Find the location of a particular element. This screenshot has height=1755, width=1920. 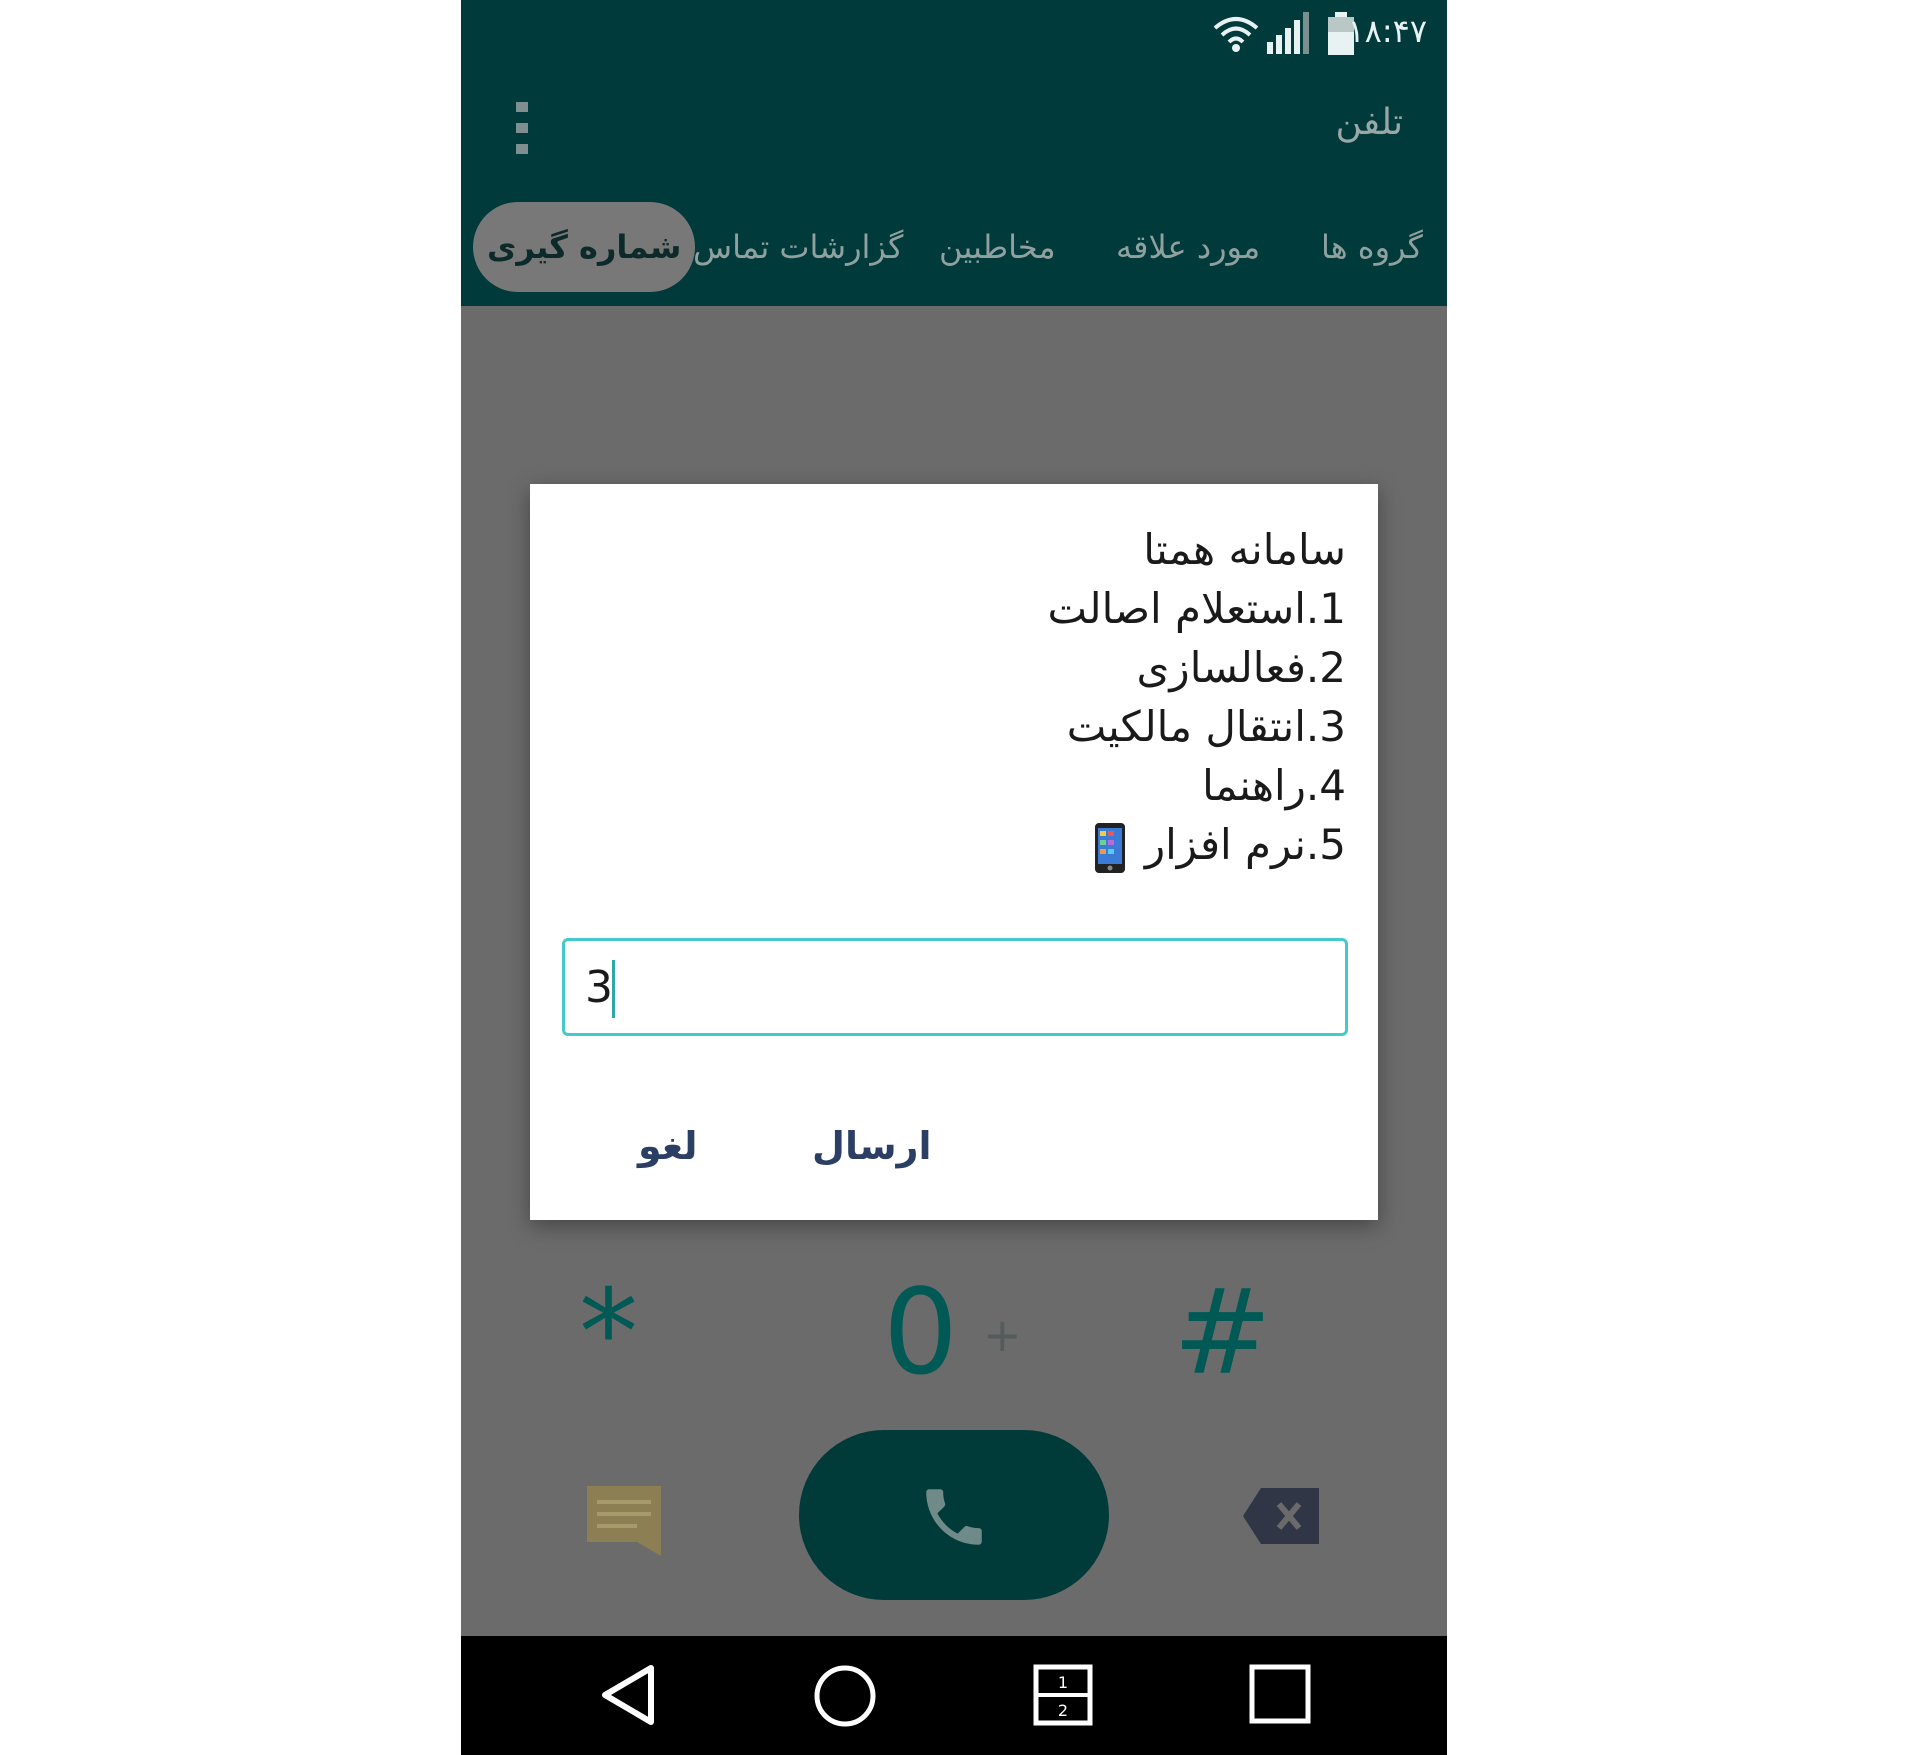

clock: ۱۸:۴۷ is located at coordinates (1387, 31).